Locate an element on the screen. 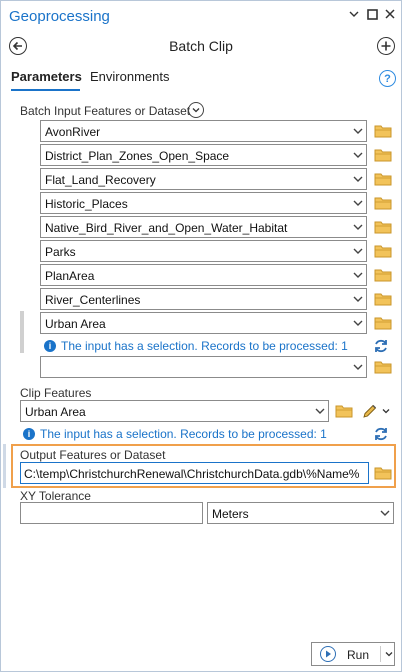 This screenshot has height=672, width=402. run-label: Run is located at coordinates (358, 655).